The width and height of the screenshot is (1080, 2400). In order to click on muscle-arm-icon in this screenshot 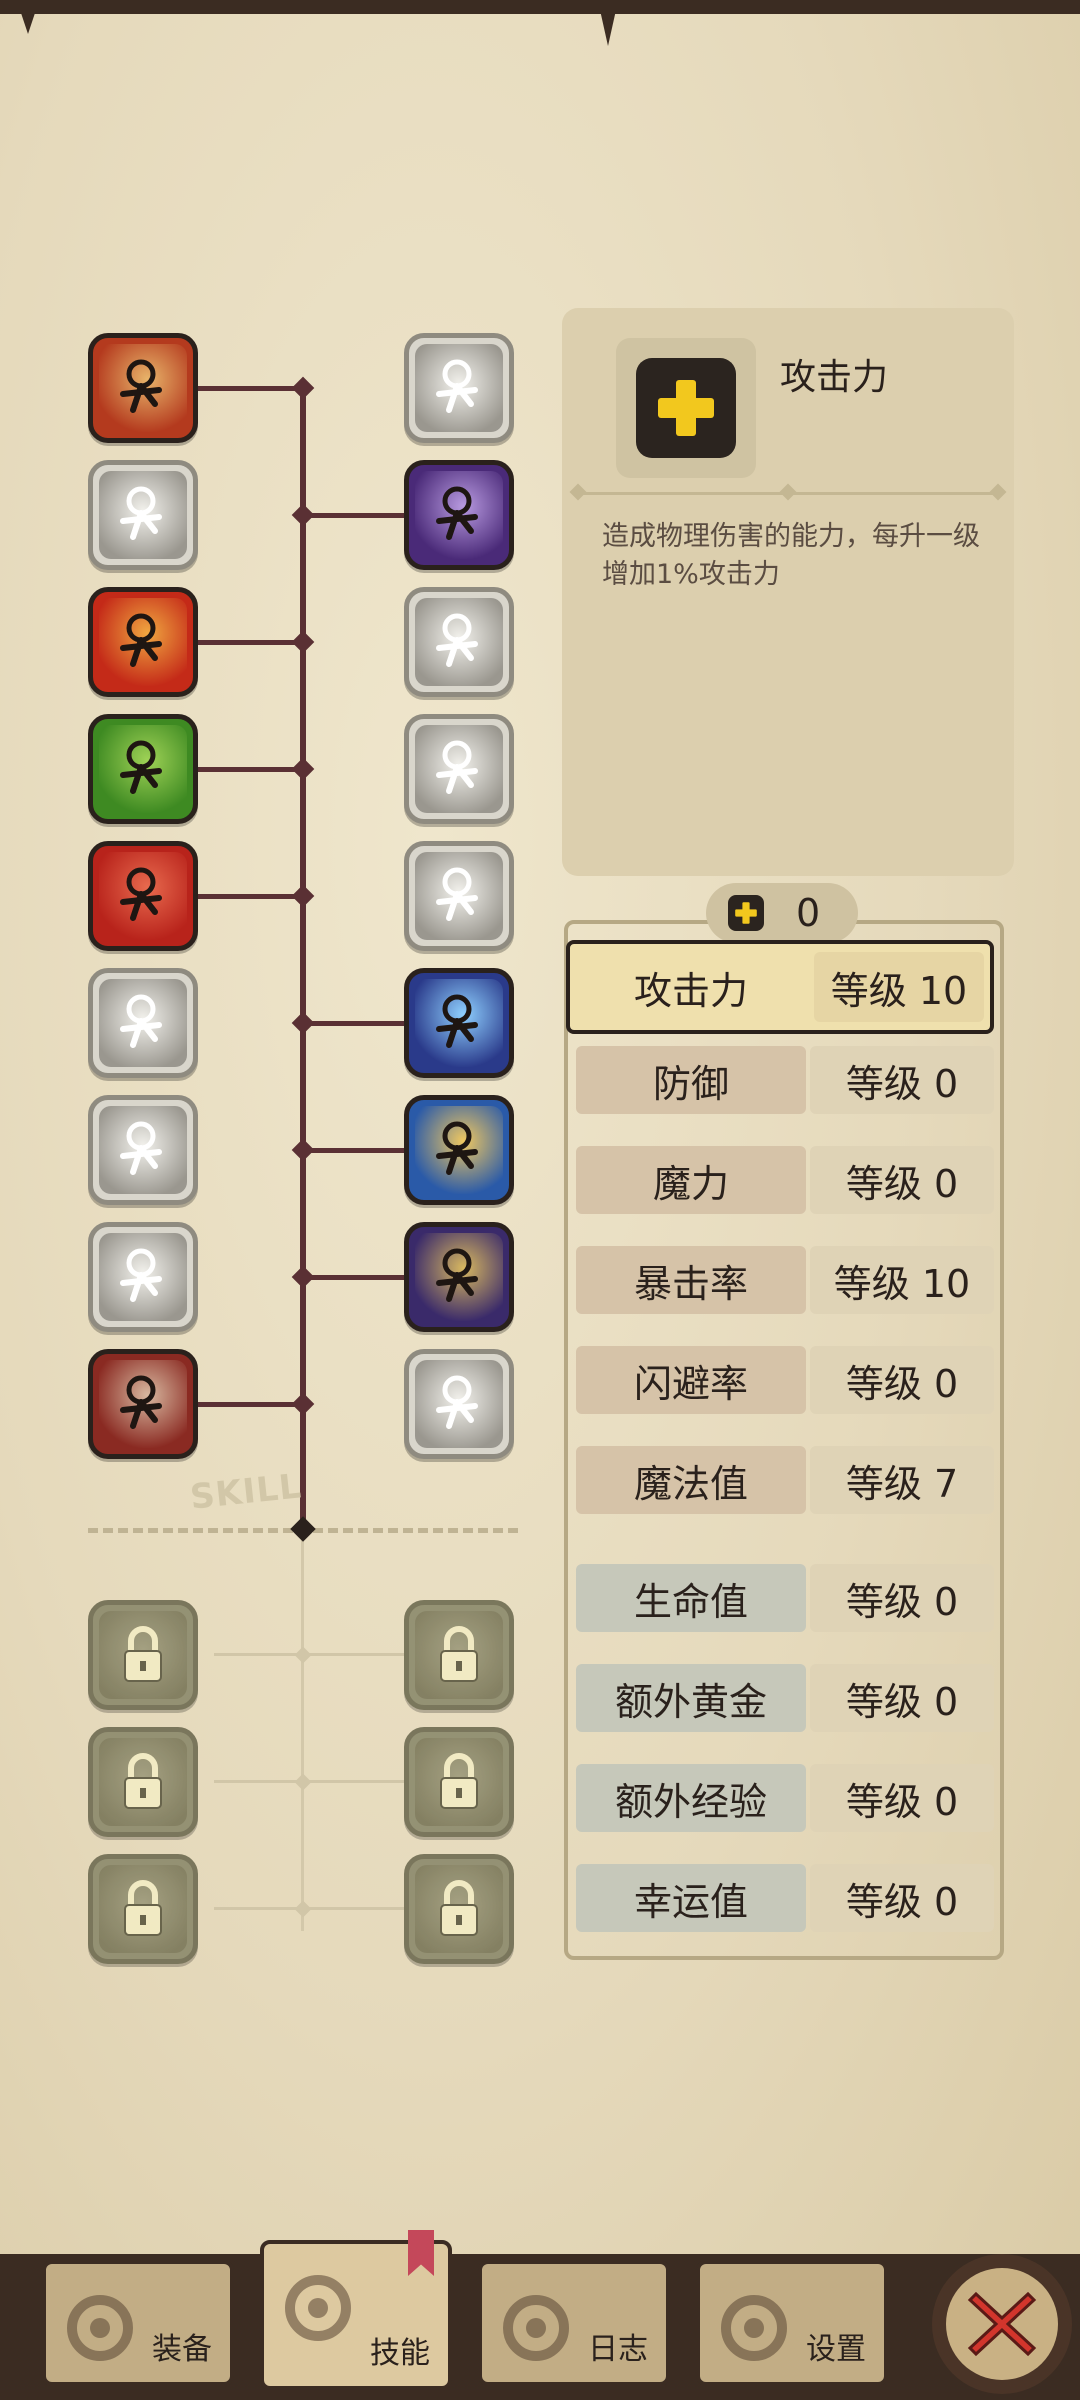, I will do `click(141, 767)`.